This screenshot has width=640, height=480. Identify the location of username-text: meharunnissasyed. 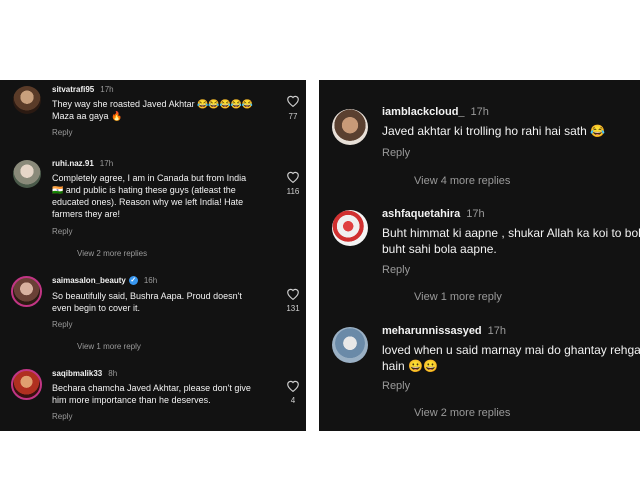
(432, 331).